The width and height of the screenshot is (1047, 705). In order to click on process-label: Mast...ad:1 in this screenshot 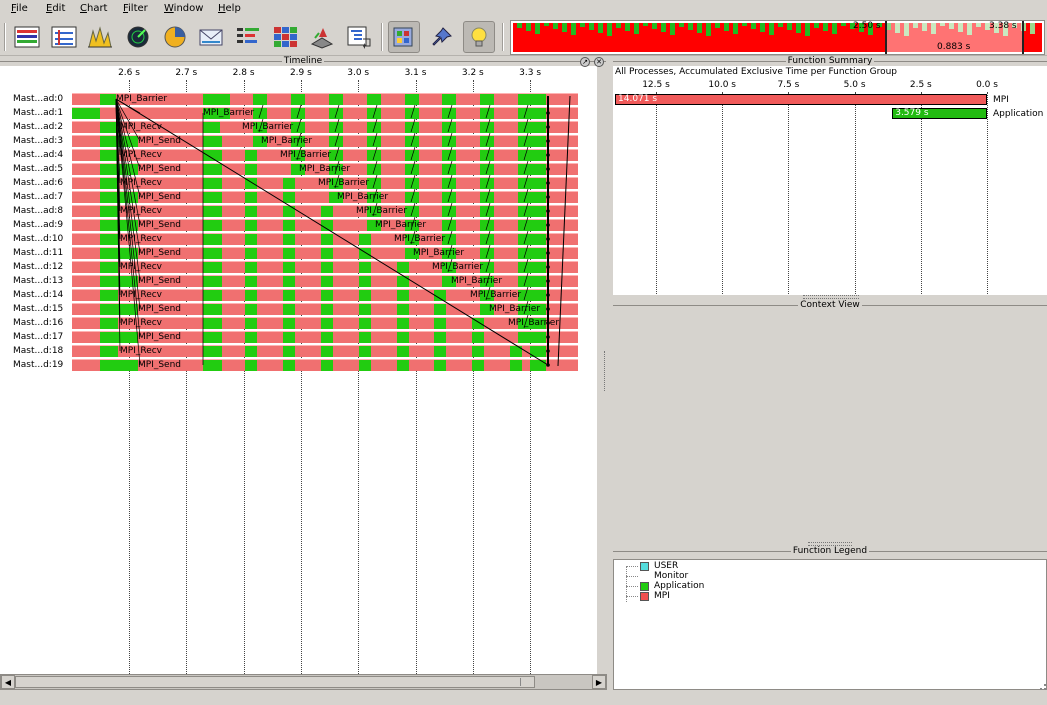, I will do `click(38, 113)`.